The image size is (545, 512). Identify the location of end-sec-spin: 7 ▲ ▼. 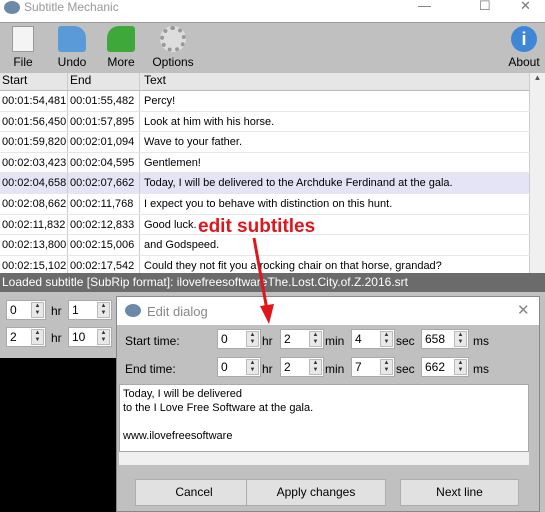
(373, 367).